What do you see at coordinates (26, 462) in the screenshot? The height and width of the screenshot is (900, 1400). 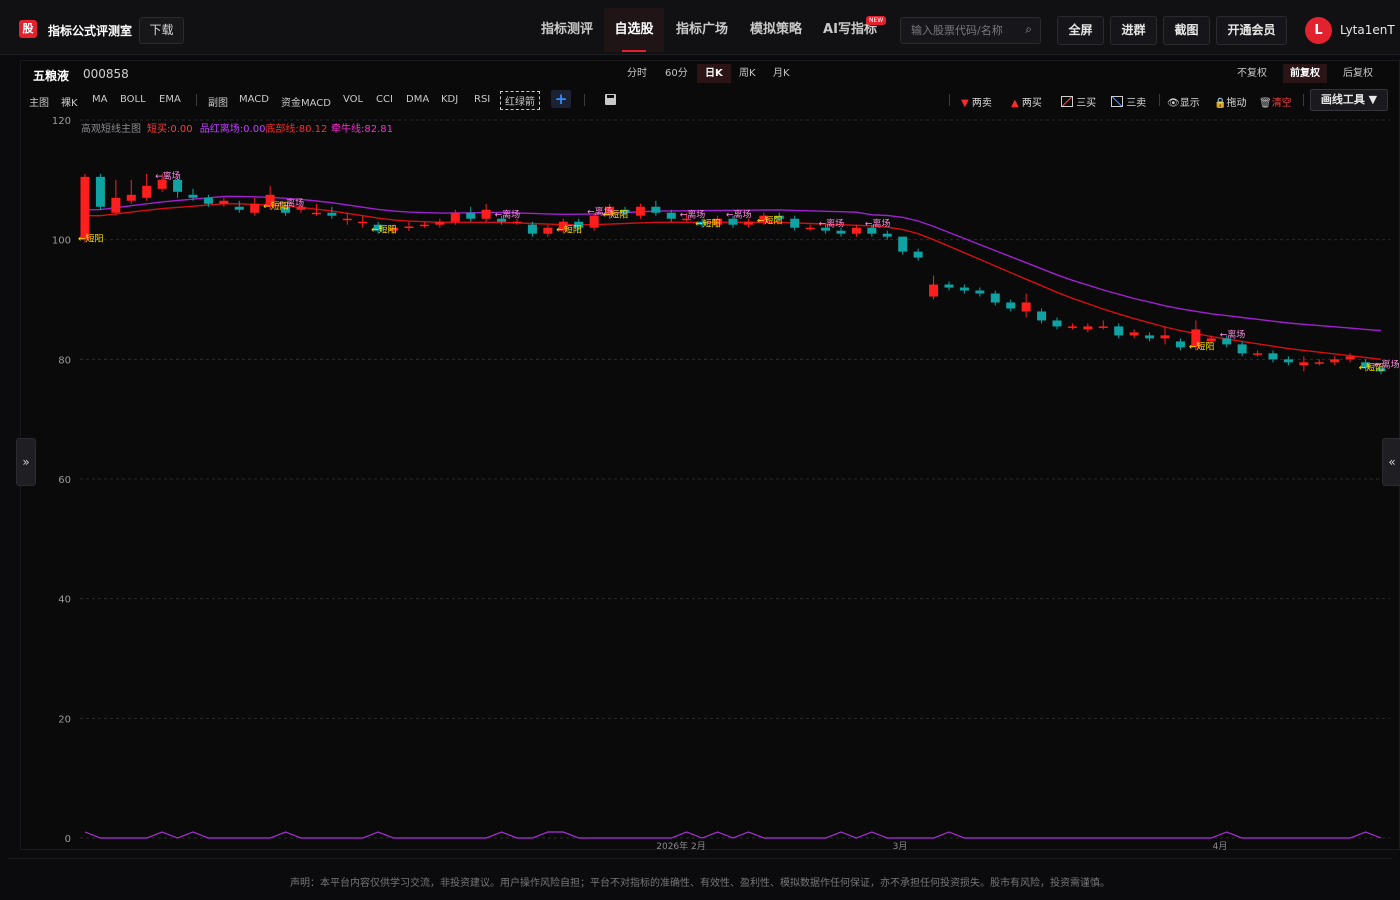 I see `expand-left-button: »` at bounding box center [26, 462].